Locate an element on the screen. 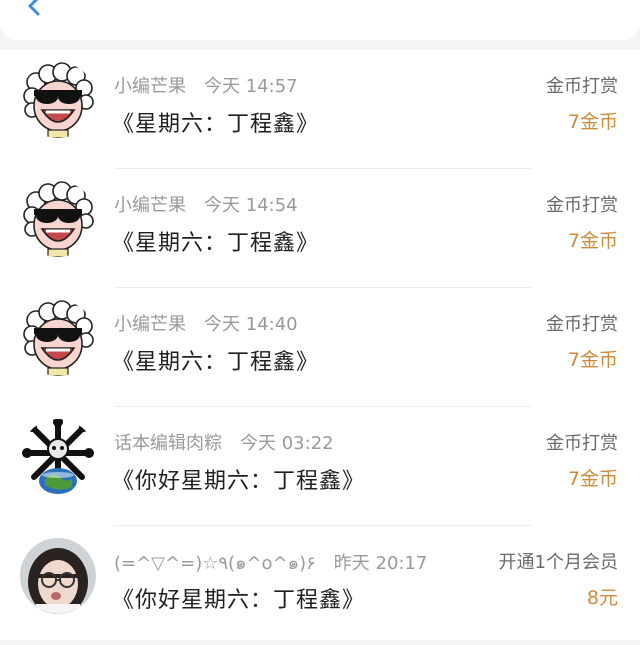 This screenshot has height=645, width=640. top-bar is located at coordinates (320, 20).